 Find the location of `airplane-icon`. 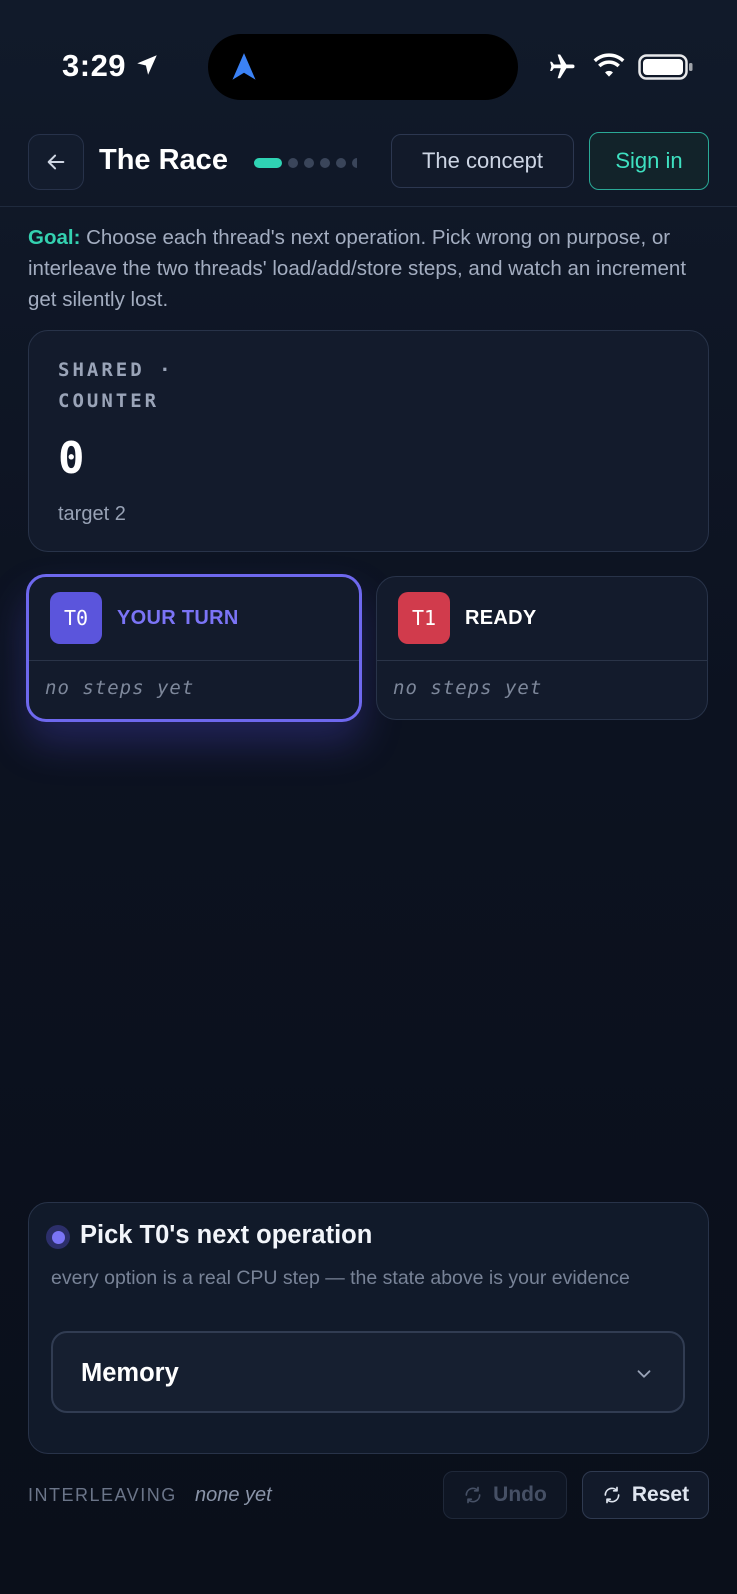

airplane-icon is located at coordinates (562, 66).